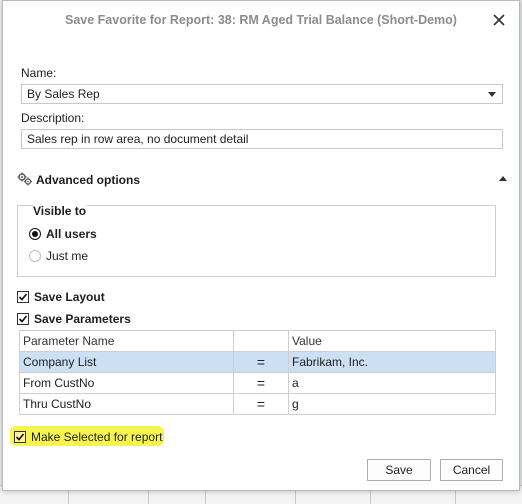 The height and width of the screenshot is (504, 522). I want to click on radio-selected-icon, so click(35, 234).